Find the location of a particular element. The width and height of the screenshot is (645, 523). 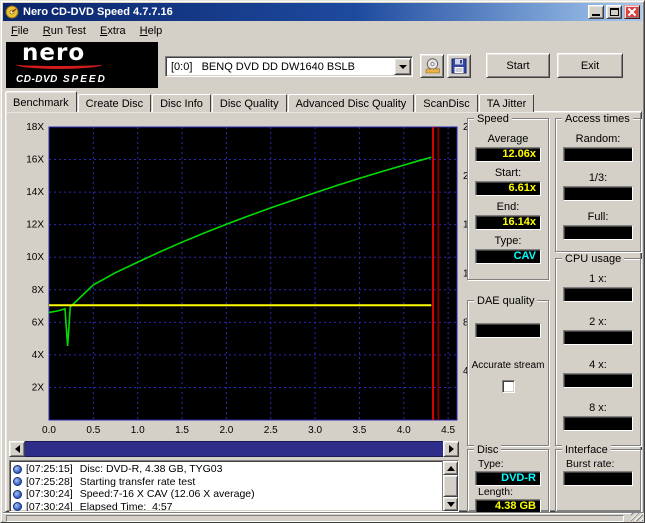

field-row: 4 x: is located at coordinates (598, 373).